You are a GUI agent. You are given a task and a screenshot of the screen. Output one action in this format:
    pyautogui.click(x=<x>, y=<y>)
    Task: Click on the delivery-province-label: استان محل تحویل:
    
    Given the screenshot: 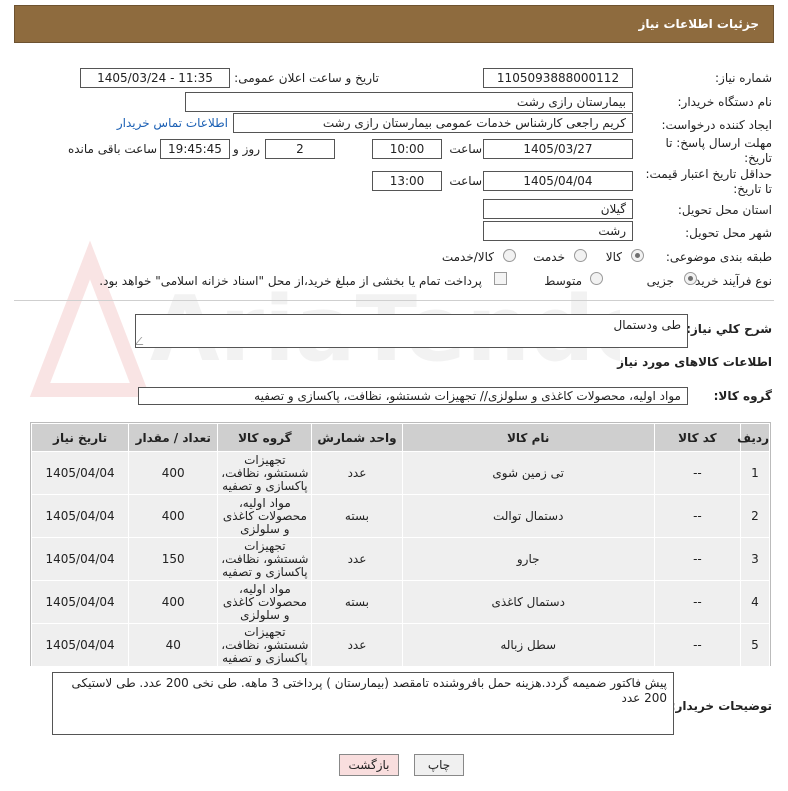 What is the action you would take?
    pyautogui.click(x=724, y=210)
    